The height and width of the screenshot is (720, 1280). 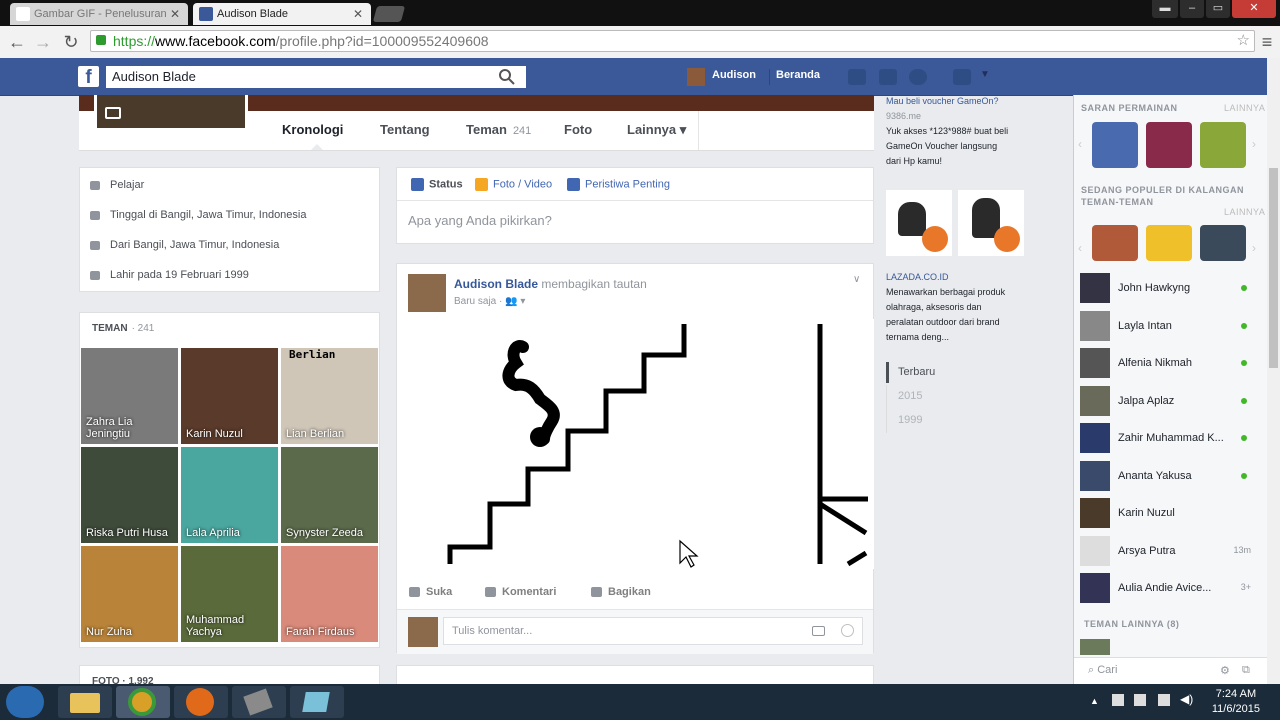 I want to click on friend-requests-icon, so click(x=857, y=77).